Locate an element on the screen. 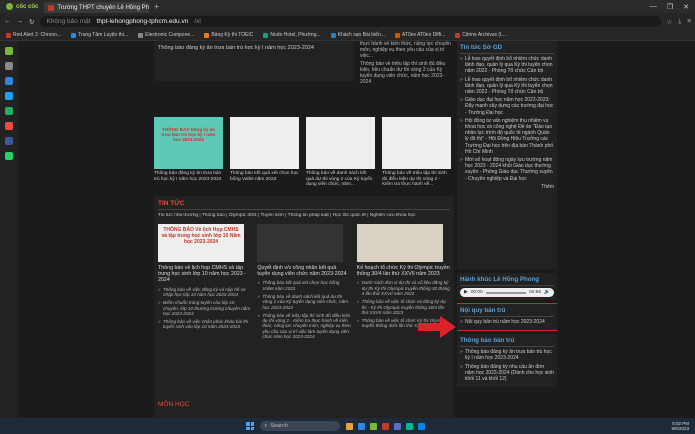 This screenshot has width=695, height=434. start-icon is located at coordinates (250, 426).